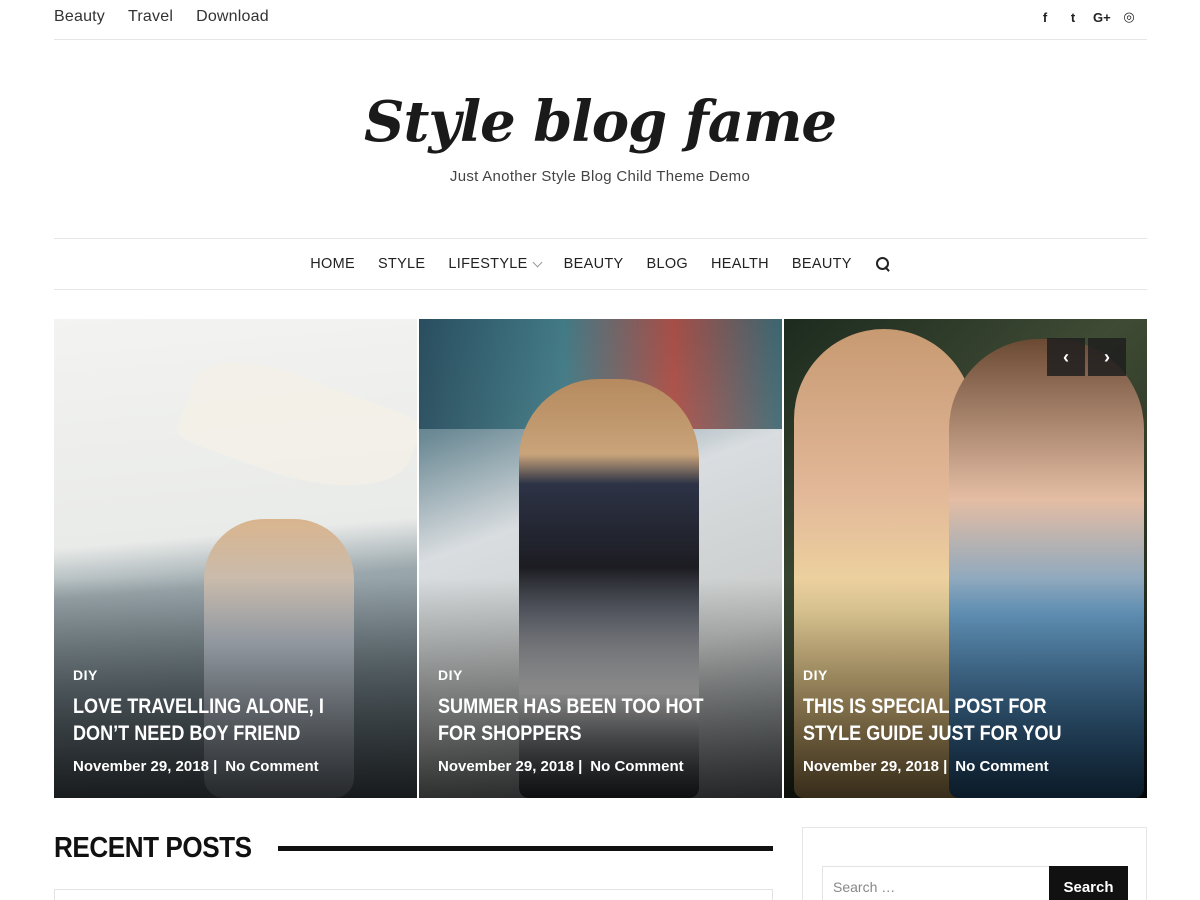 Image resolution: width=1200 pixels, height=900 pixels. I want to click on slider-arrows: ‹ ›, so click(1086, 357).